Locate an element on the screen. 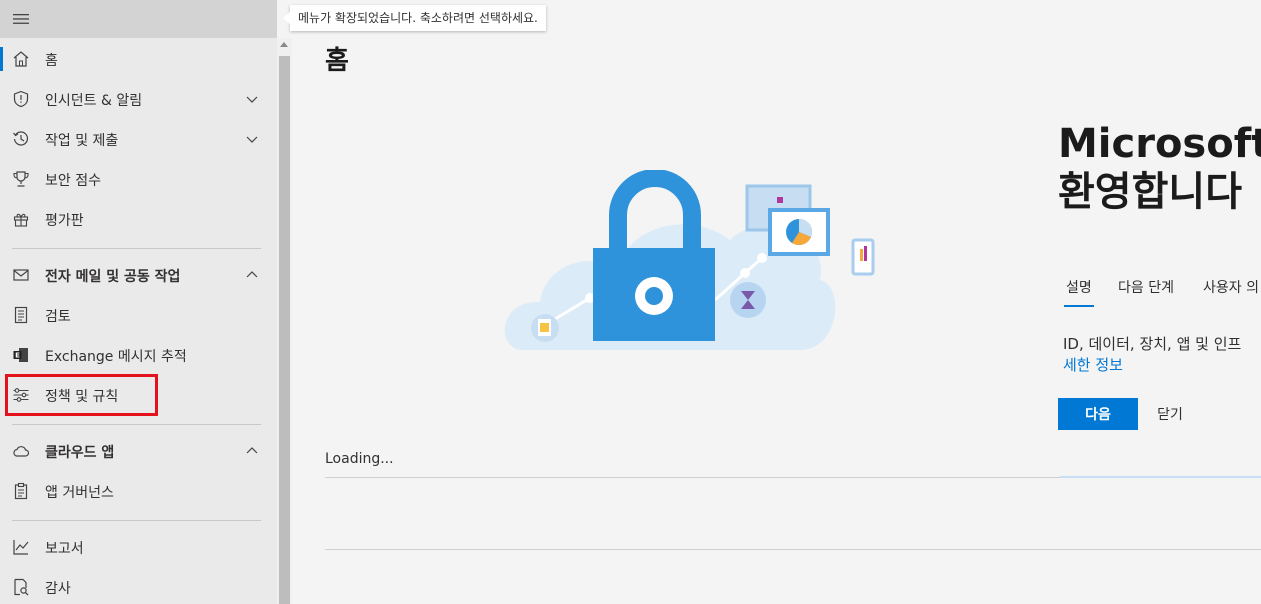 This screenshot has width=1261, height=604. nav-scrollbar is located at coordinates (284, 321).